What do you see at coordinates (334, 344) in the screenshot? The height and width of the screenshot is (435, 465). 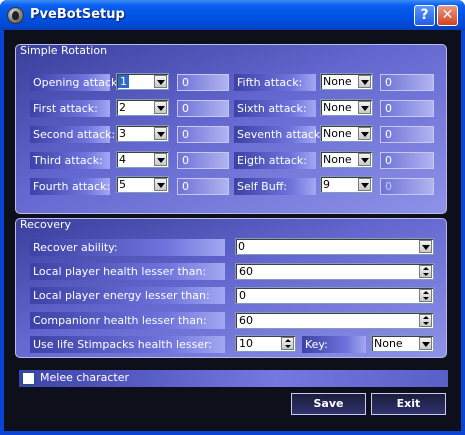 I see `key-label: Key:` at bounding box center [334, 344].